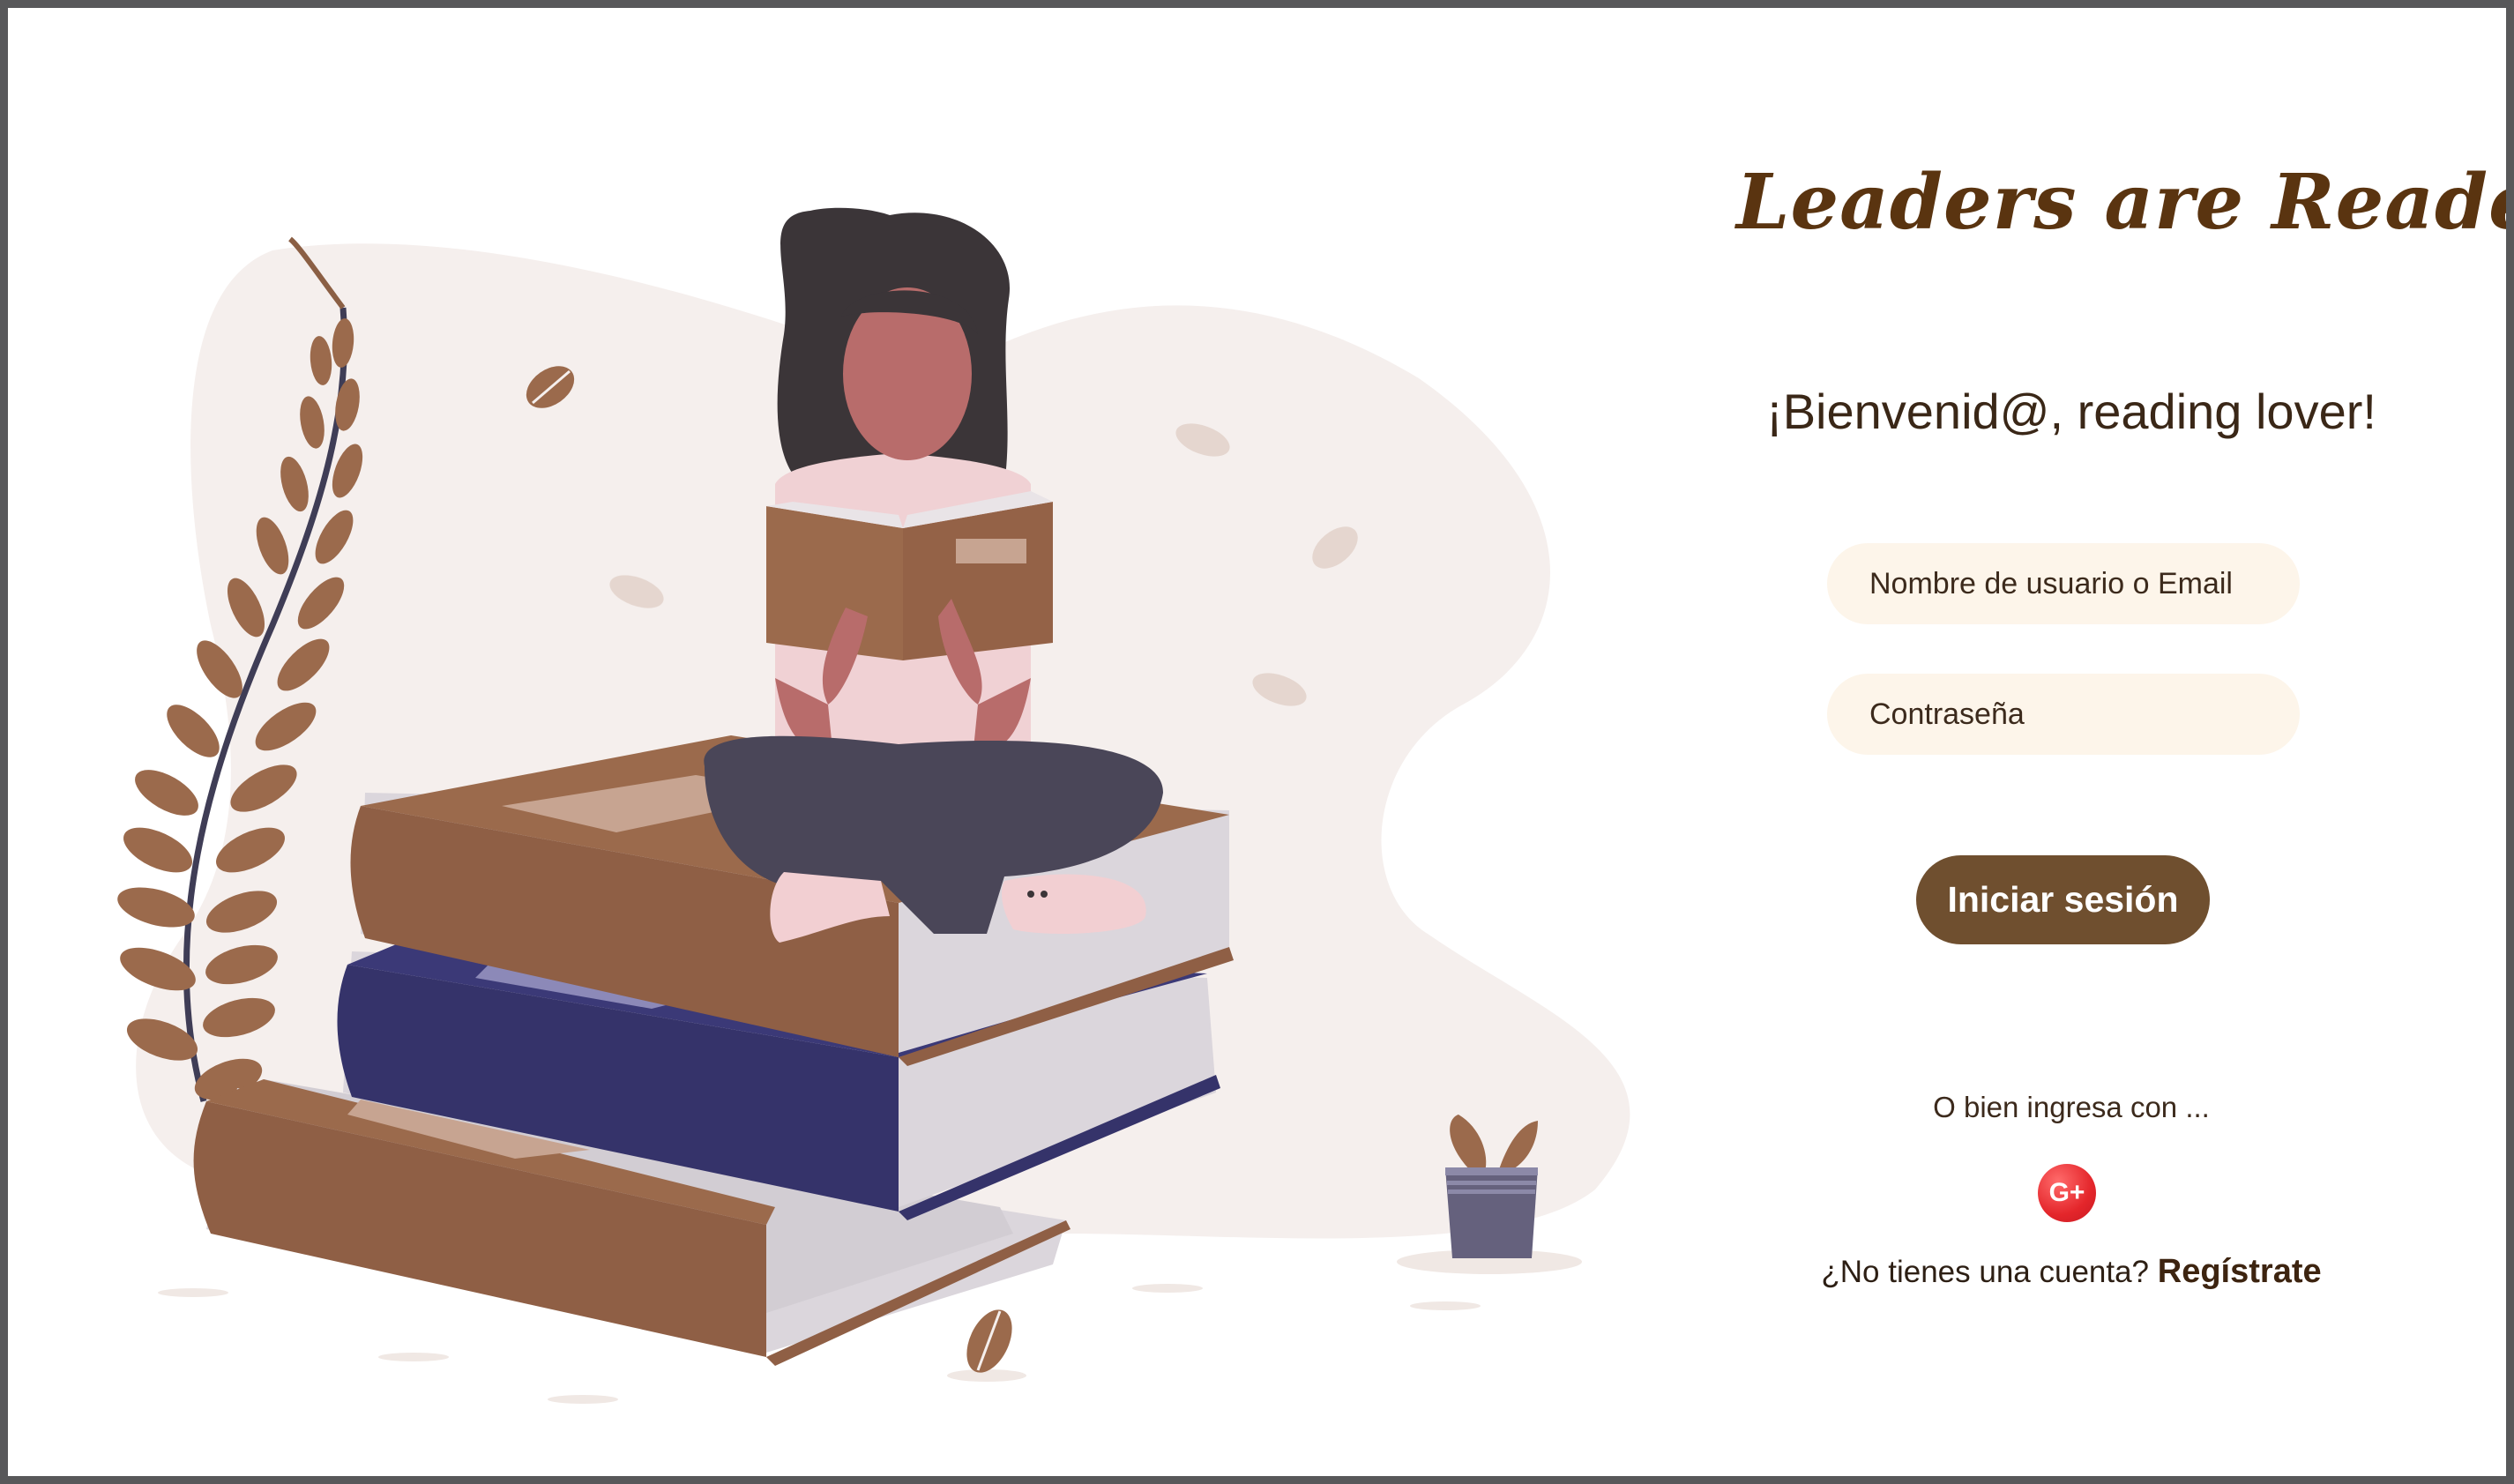 Image resolution: width=2514 pixels, height=1484 pixels. Describe the element at coordinates (2240, 1272) in the screenshot. I see `signup-link: Regístrate` at that location.